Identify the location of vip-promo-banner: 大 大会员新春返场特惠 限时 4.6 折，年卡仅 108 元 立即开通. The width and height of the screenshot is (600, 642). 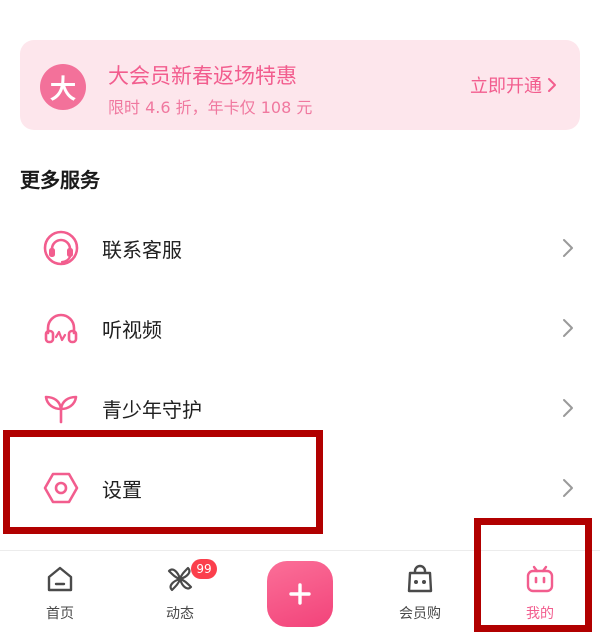
(300, 85).